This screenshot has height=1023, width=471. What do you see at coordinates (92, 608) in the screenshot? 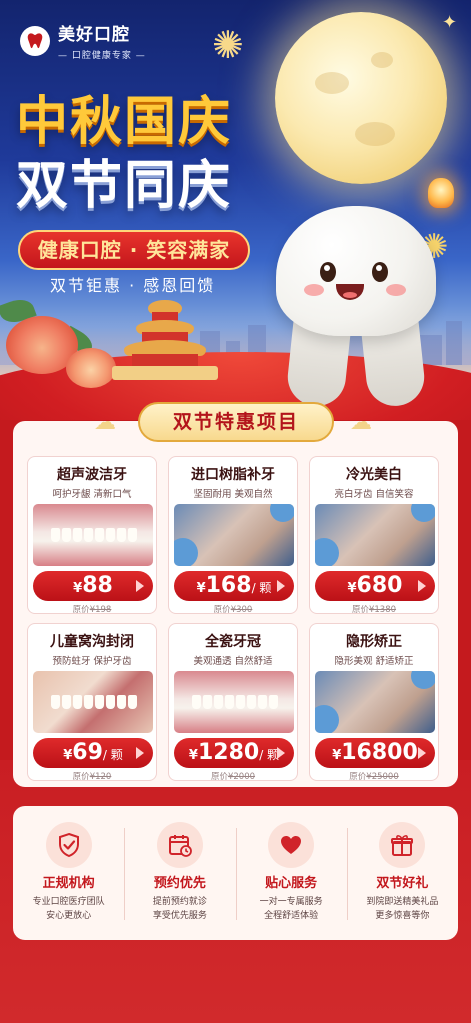
I see `original-price: 原价¥198` at bounding box center [92, 608].